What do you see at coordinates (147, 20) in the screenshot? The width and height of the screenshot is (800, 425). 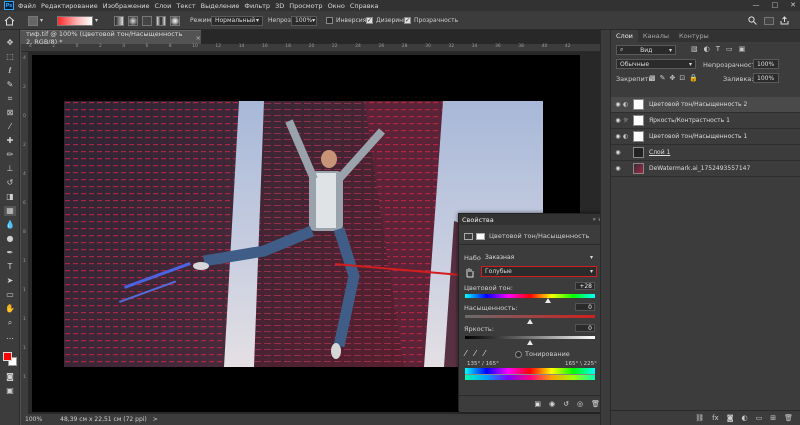 I see `angle-gradient-icon` at bounding box center [147, 20].